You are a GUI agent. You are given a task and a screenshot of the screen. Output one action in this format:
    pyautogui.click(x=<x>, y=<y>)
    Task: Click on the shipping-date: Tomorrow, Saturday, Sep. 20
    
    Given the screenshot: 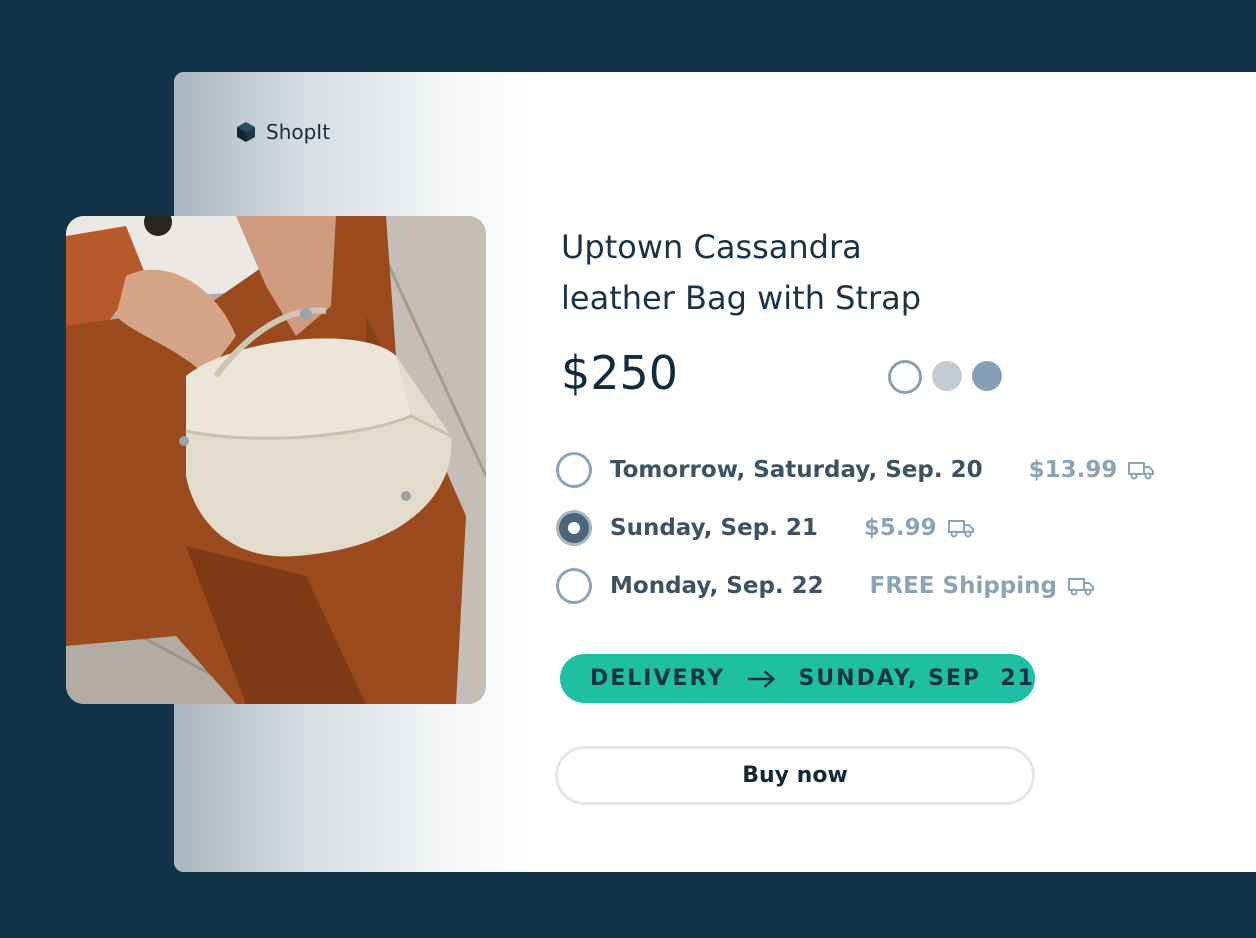 What is the action you would take?
    pyautogui.click(x=796, y=470)
    